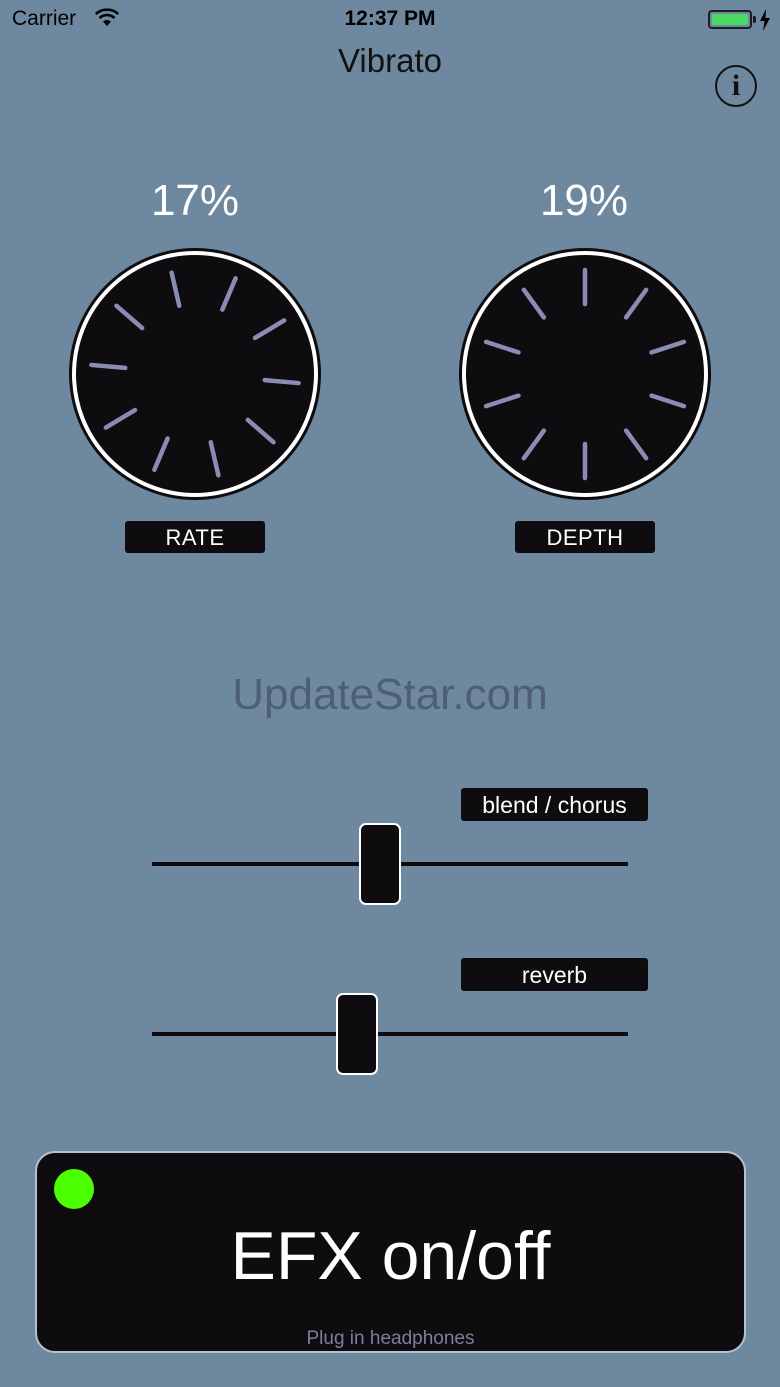 The width and height of the screenshot is (780, 1387). Describe the element at coordinates (390, 1034) in the screenshot. I see `reverb-track` at that location.